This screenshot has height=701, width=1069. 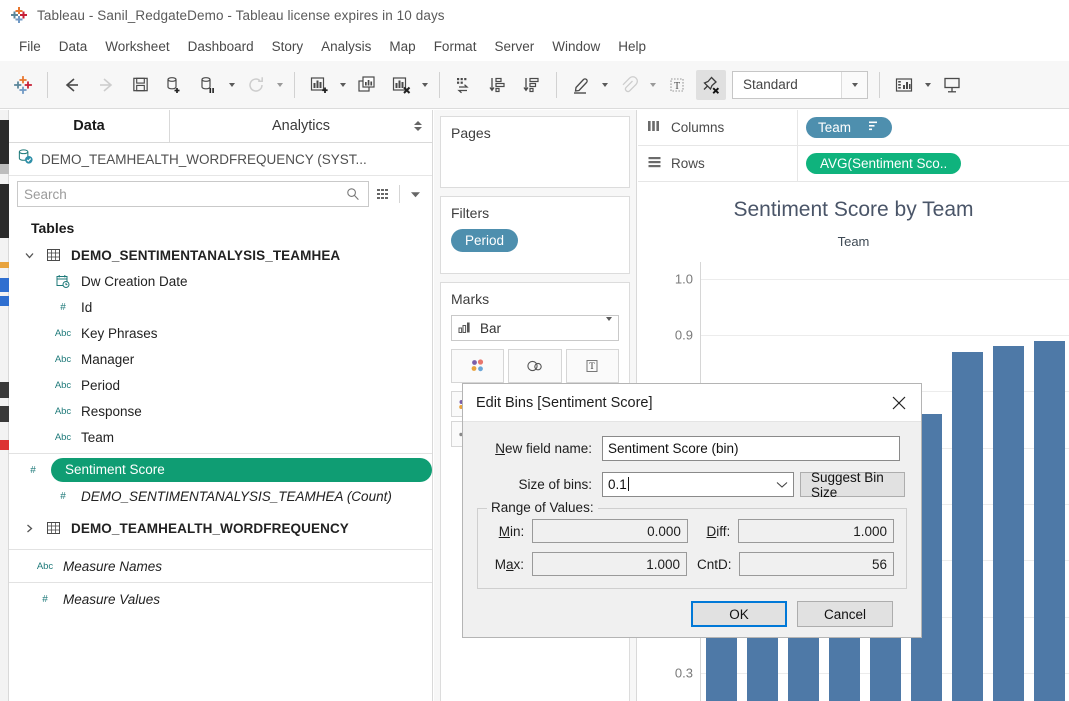 What do you see at coordinates (184, 194) in the screenshot?
I see `search-field` at bounding box center [184, 194].